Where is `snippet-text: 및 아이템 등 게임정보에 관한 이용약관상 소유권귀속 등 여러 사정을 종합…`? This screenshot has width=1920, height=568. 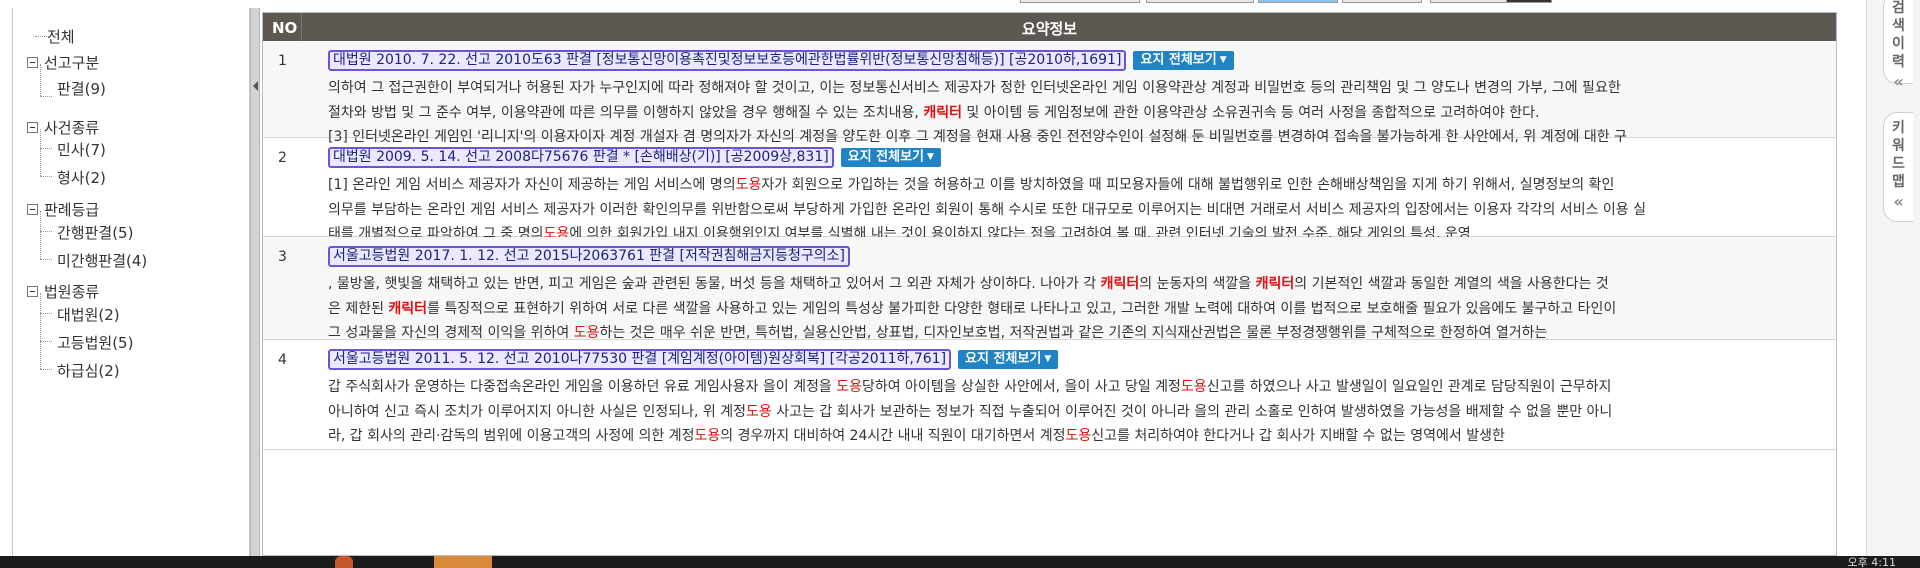 snippet-text: 및 아이템 등 게임정보에 관한 이용약관상 소유권귀속 등 여러 사정을 종합… is located at coordinates (1250, 112).